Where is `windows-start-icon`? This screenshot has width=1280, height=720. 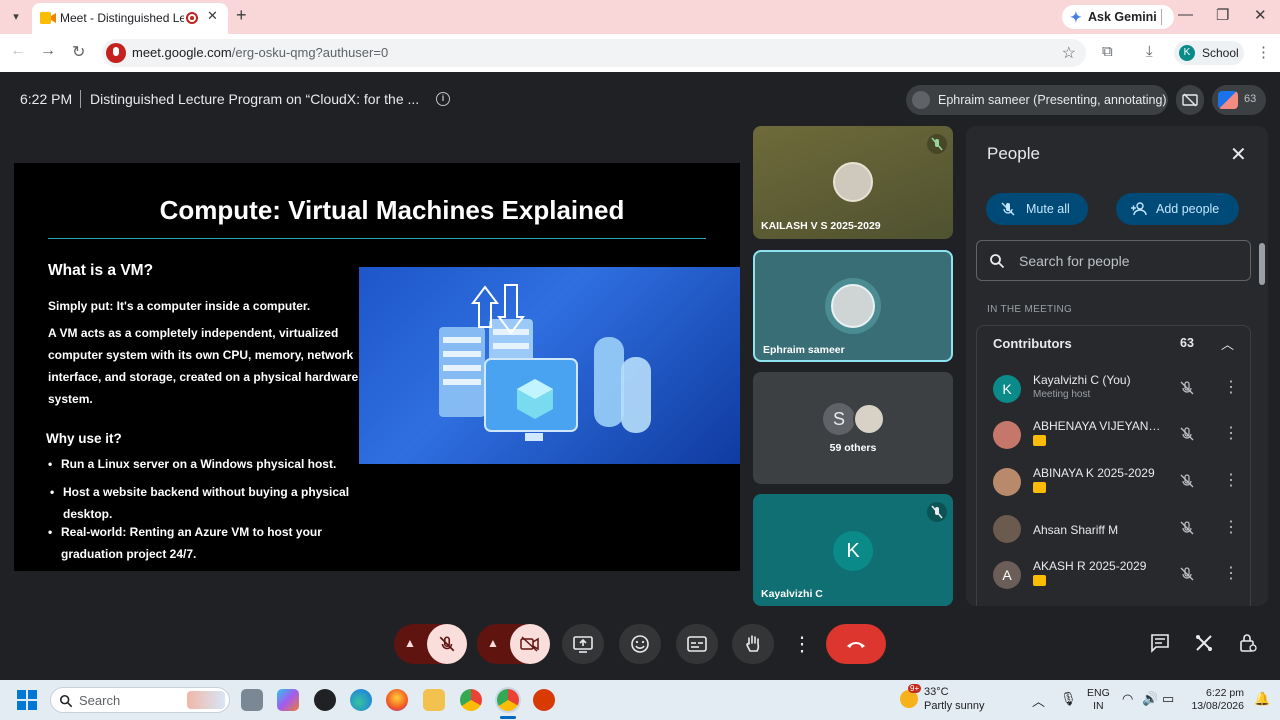
windows-start-icon is located at coordinates (27, 700).